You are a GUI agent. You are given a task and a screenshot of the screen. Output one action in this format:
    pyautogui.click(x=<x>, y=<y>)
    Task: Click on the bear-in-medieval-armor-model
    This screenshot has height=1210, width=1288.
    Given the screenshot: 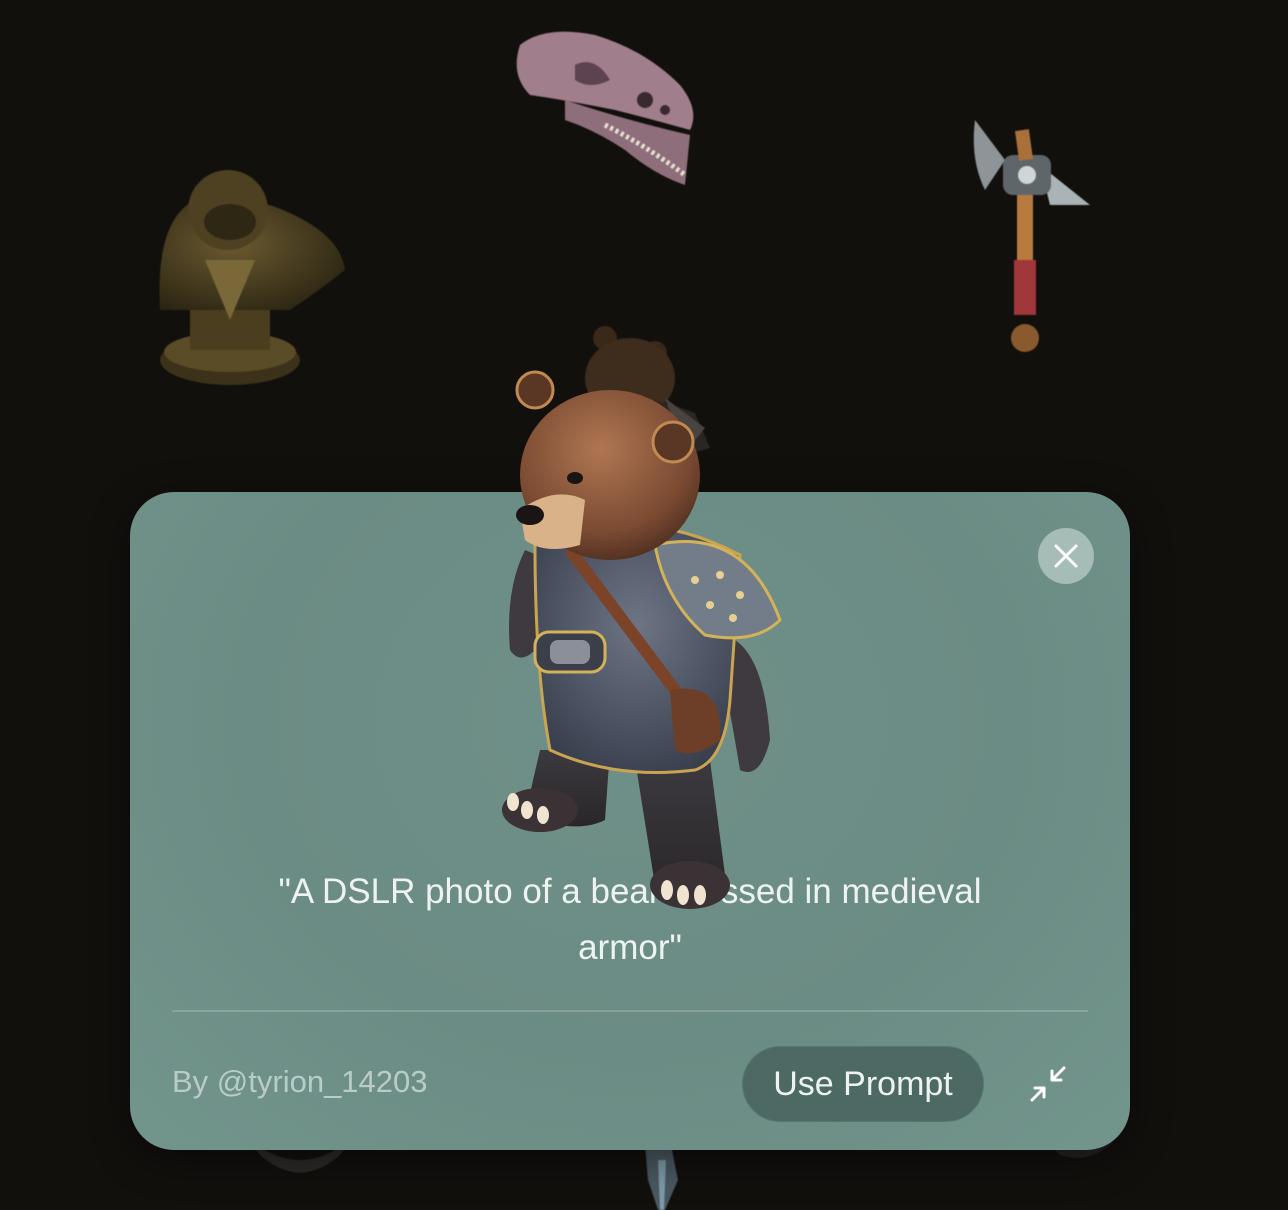 What is the action you would take?
    pyautogui.click(x=642, y=640)
    